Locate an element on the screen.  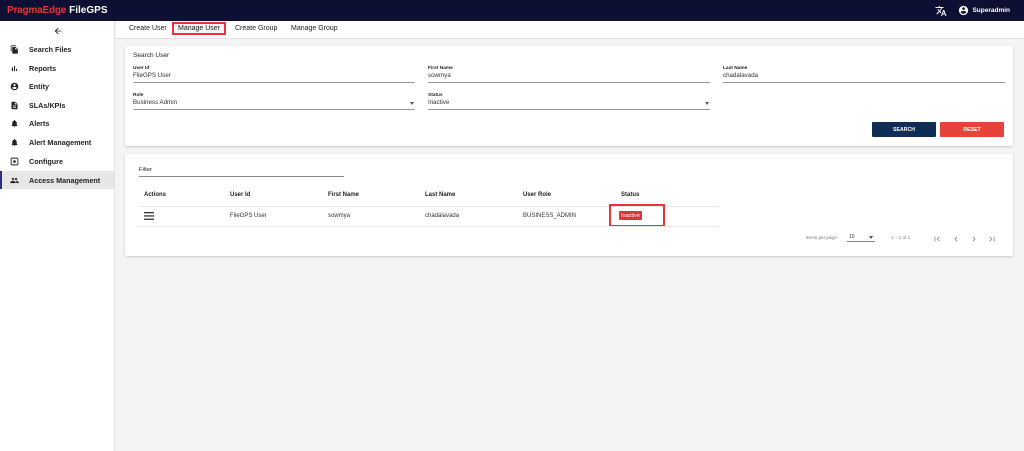
field-value: FileGPS User is located at coordinates (152, 75).